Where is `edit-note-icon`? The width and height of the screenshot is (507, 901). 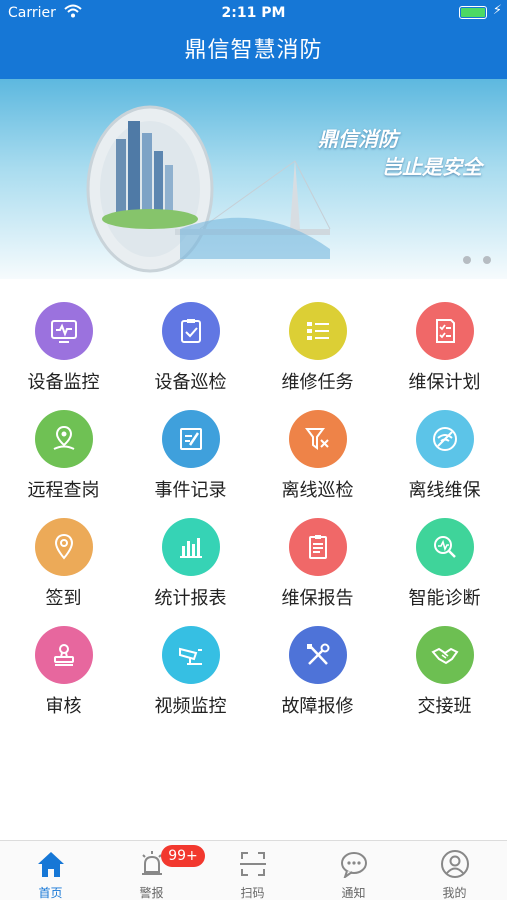 edit-note-icon is located at coordinates (190, 439).